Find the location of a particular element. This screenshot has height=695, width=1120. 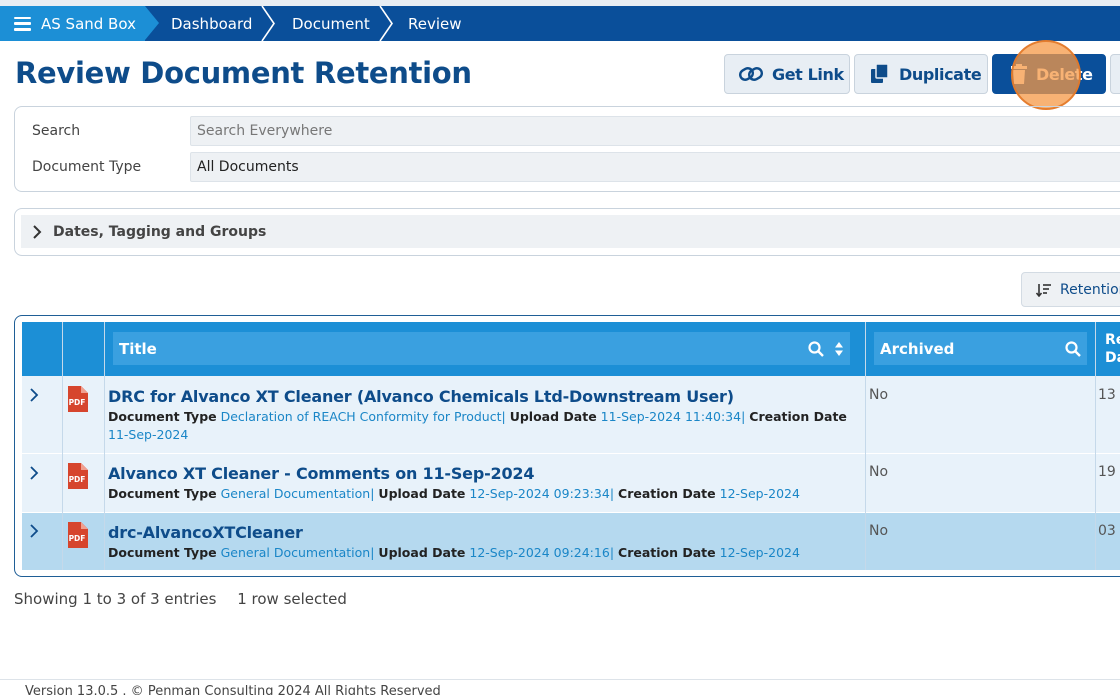

breadcrumb: AS Sand Box Dashboard Document Review is located at coordinates (560, 23).